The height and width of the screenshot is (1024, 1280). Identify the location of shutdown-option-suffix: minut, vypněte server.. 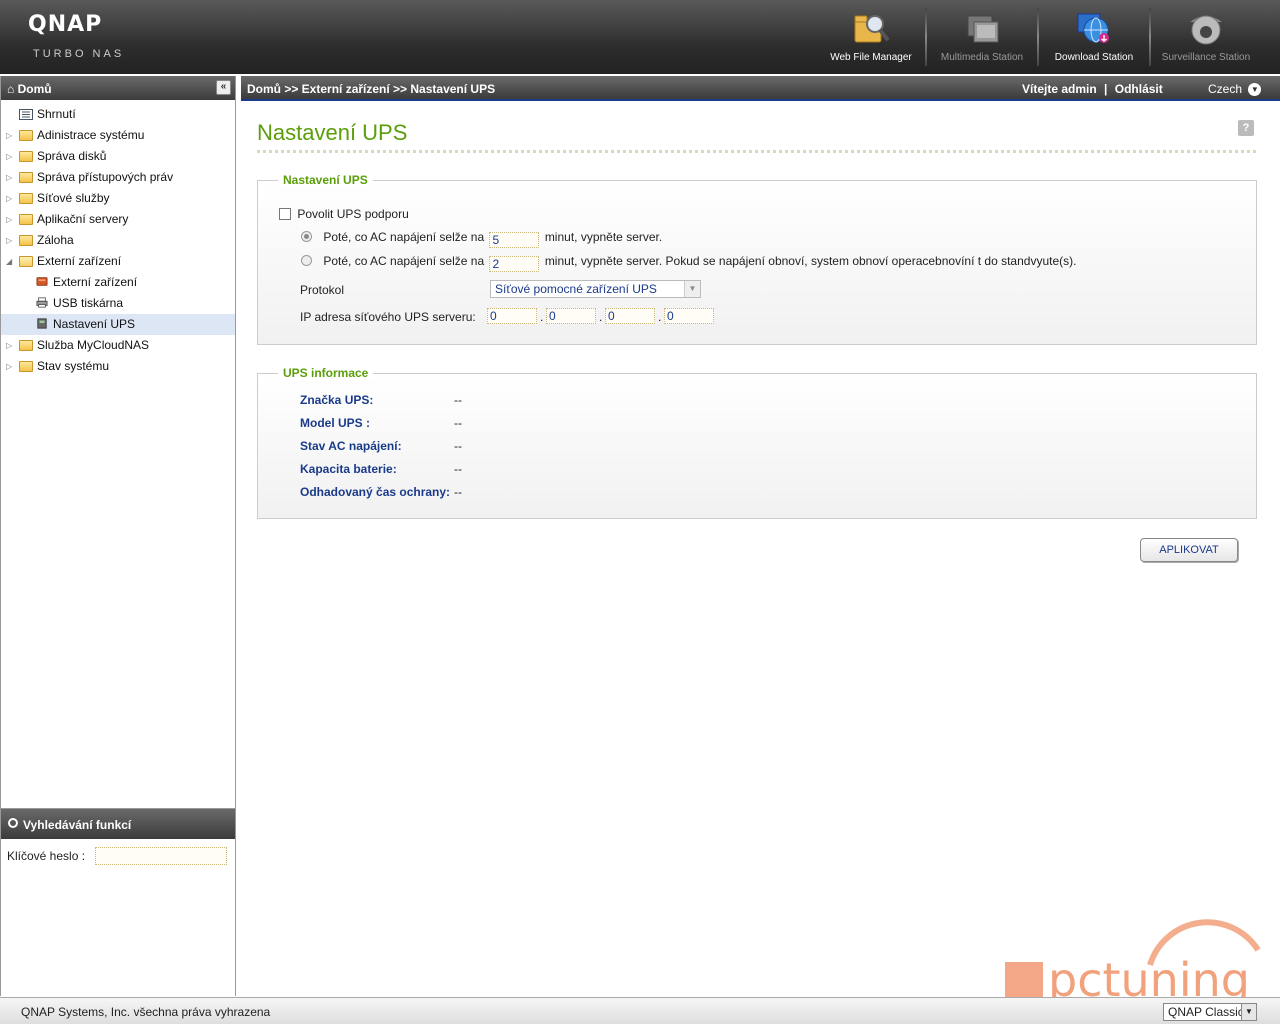
(603, 237).